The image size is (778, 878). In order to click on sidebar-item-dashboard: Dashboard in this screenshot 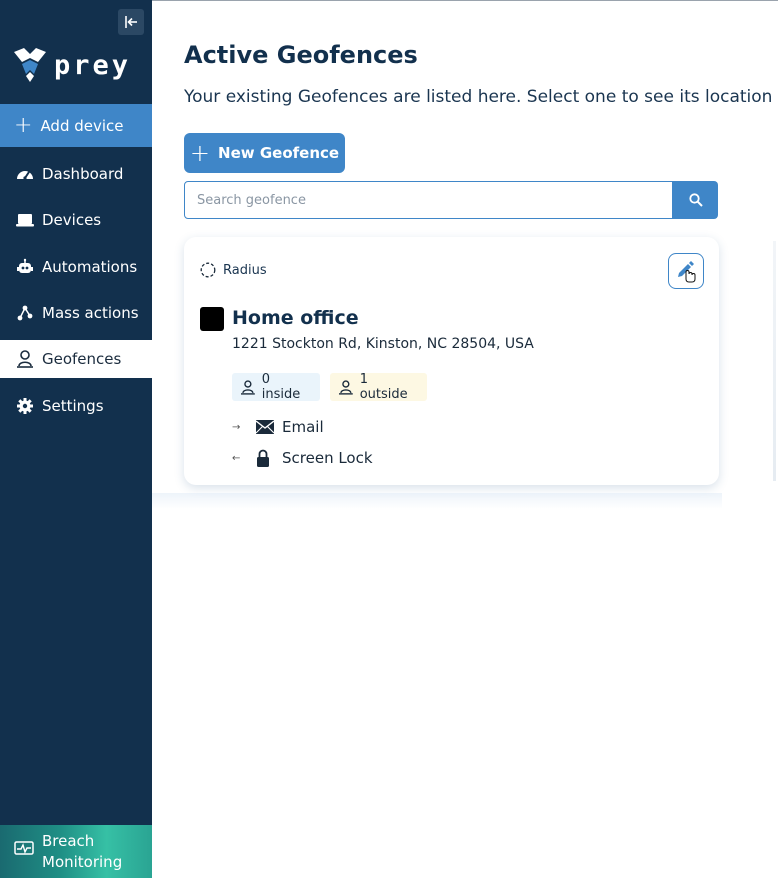, I will do `click(76, 174)`.